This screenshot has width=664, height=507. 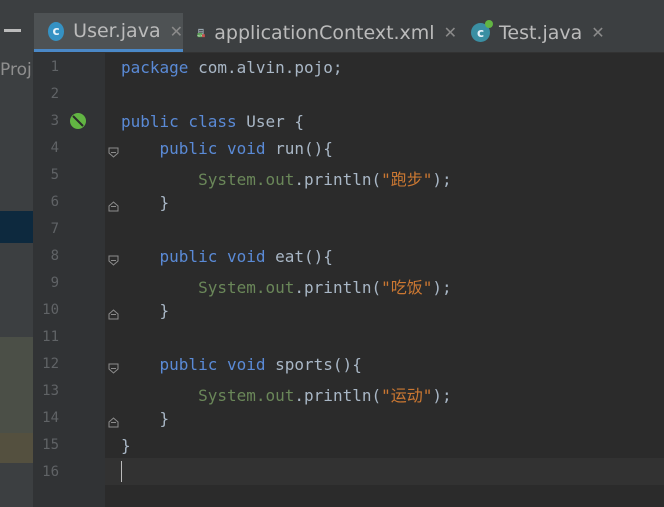 What do you see at coordinates (54, 94) in the screenshot?
I see `line-number: 2` at bounding box center [54, 94].